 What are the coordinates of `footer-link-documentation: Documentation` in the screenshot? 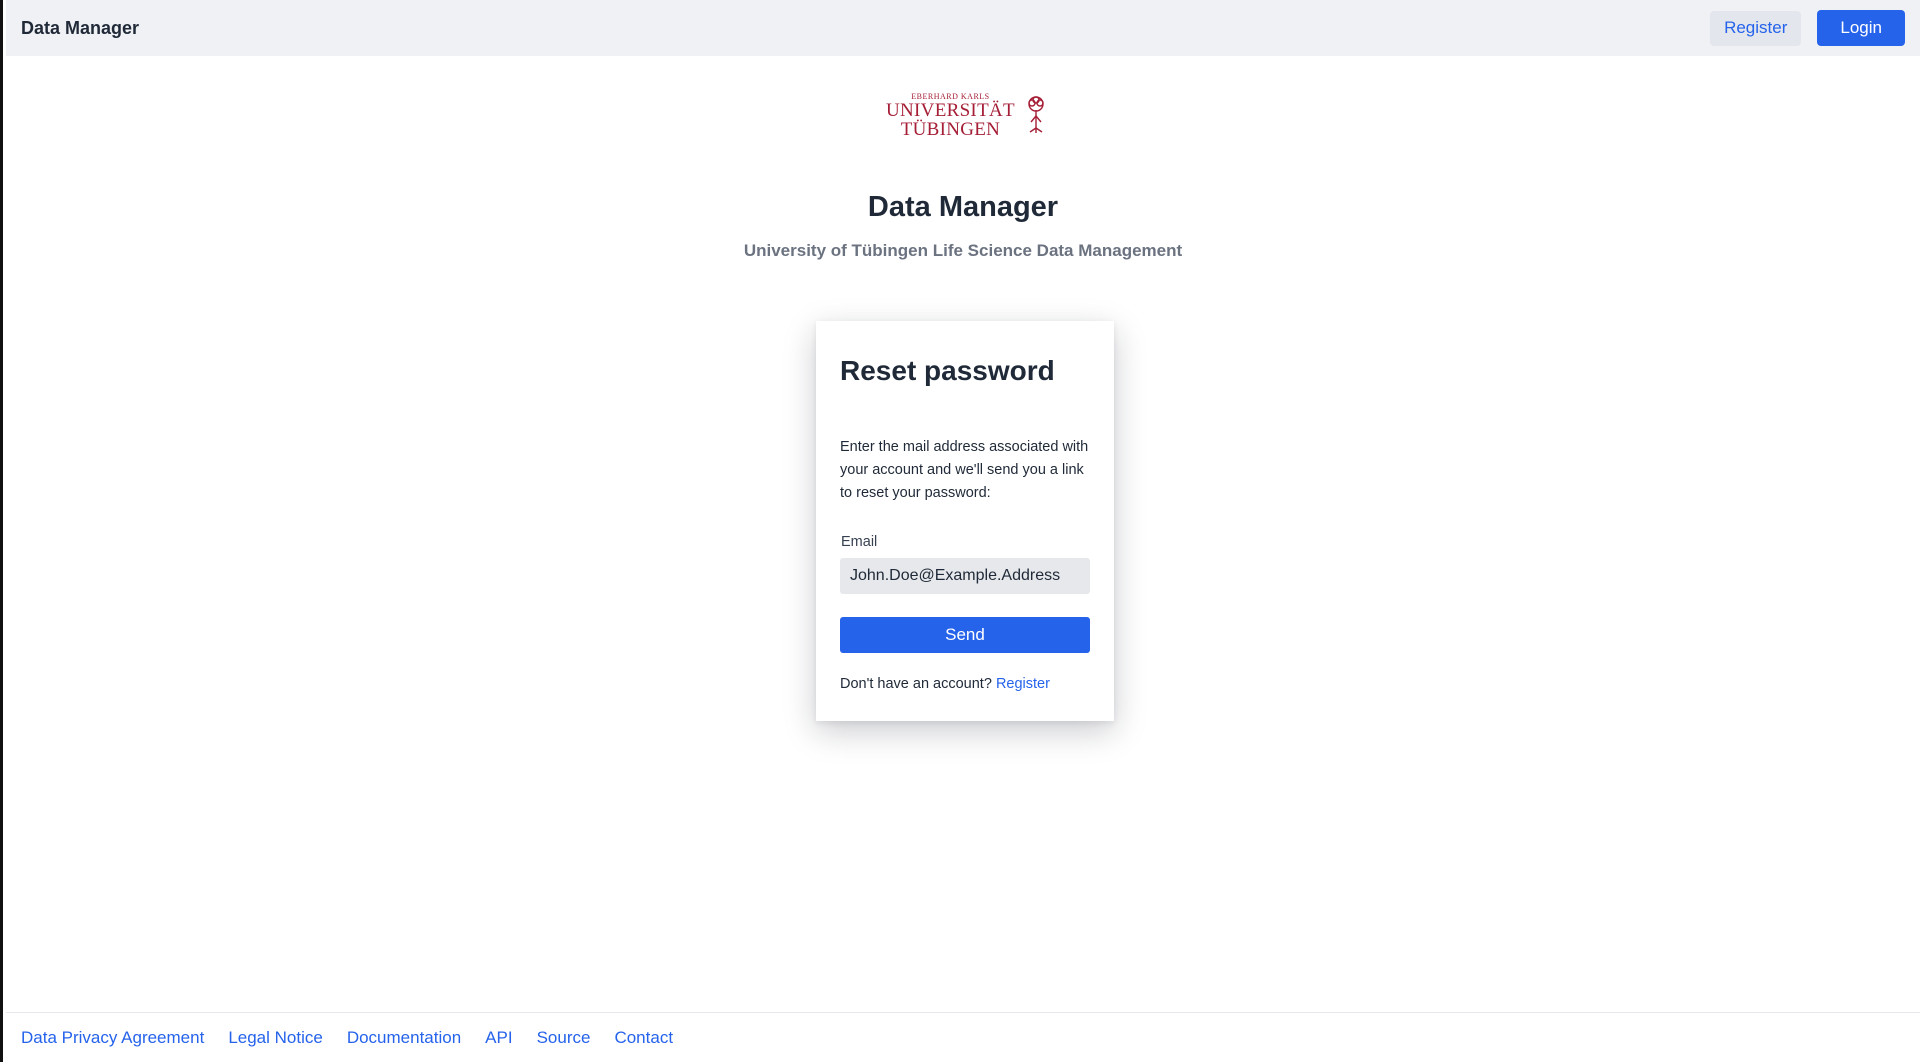 It's located at (404, 1038).